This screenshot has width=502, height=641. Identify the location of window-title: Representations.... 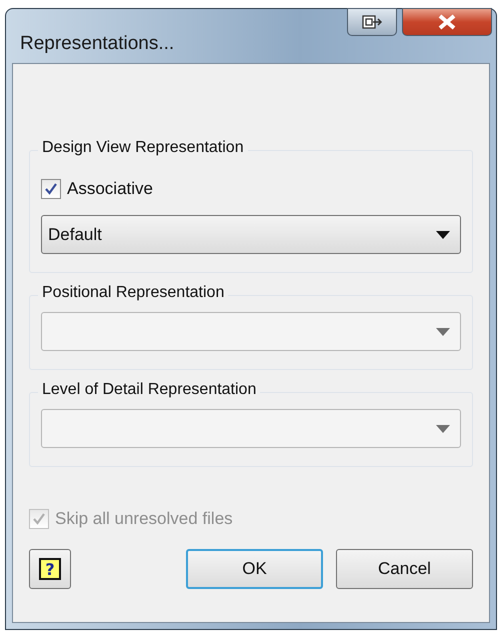
(97, 44).